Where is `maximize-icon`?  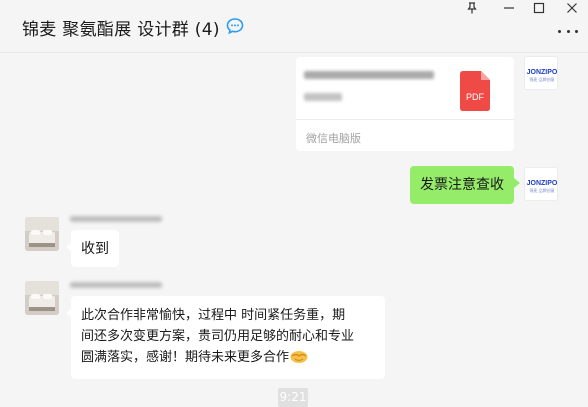
maximize-icon is located at coordinates (539, 8).